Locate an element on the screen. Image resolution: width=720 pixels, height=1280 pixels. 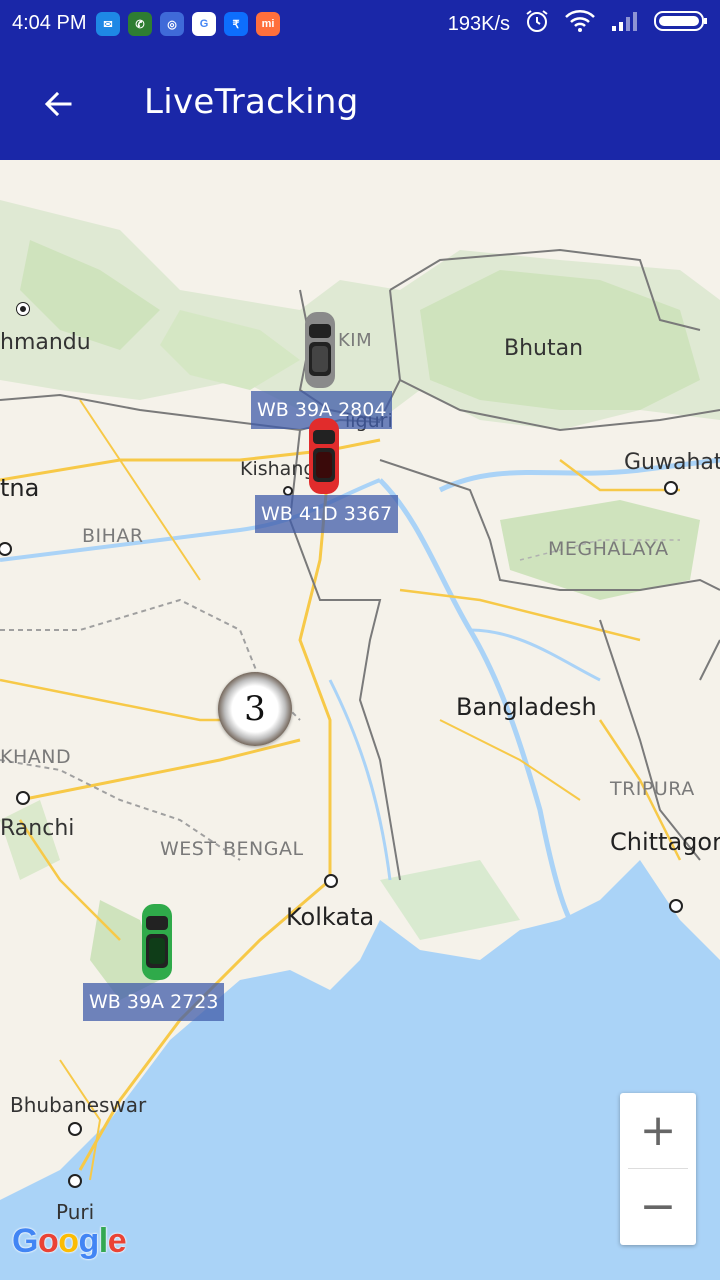
puri-dot is located at coordinates (75, 1181).